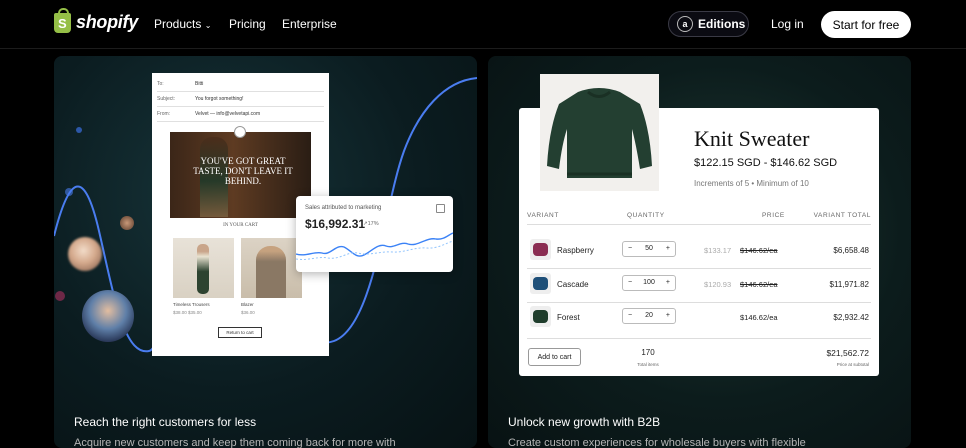 The image size is (966, 448). Describe the element at coordinates (166, 99) in the screenshot. I see `email-subject-label: Subject:` at that location.